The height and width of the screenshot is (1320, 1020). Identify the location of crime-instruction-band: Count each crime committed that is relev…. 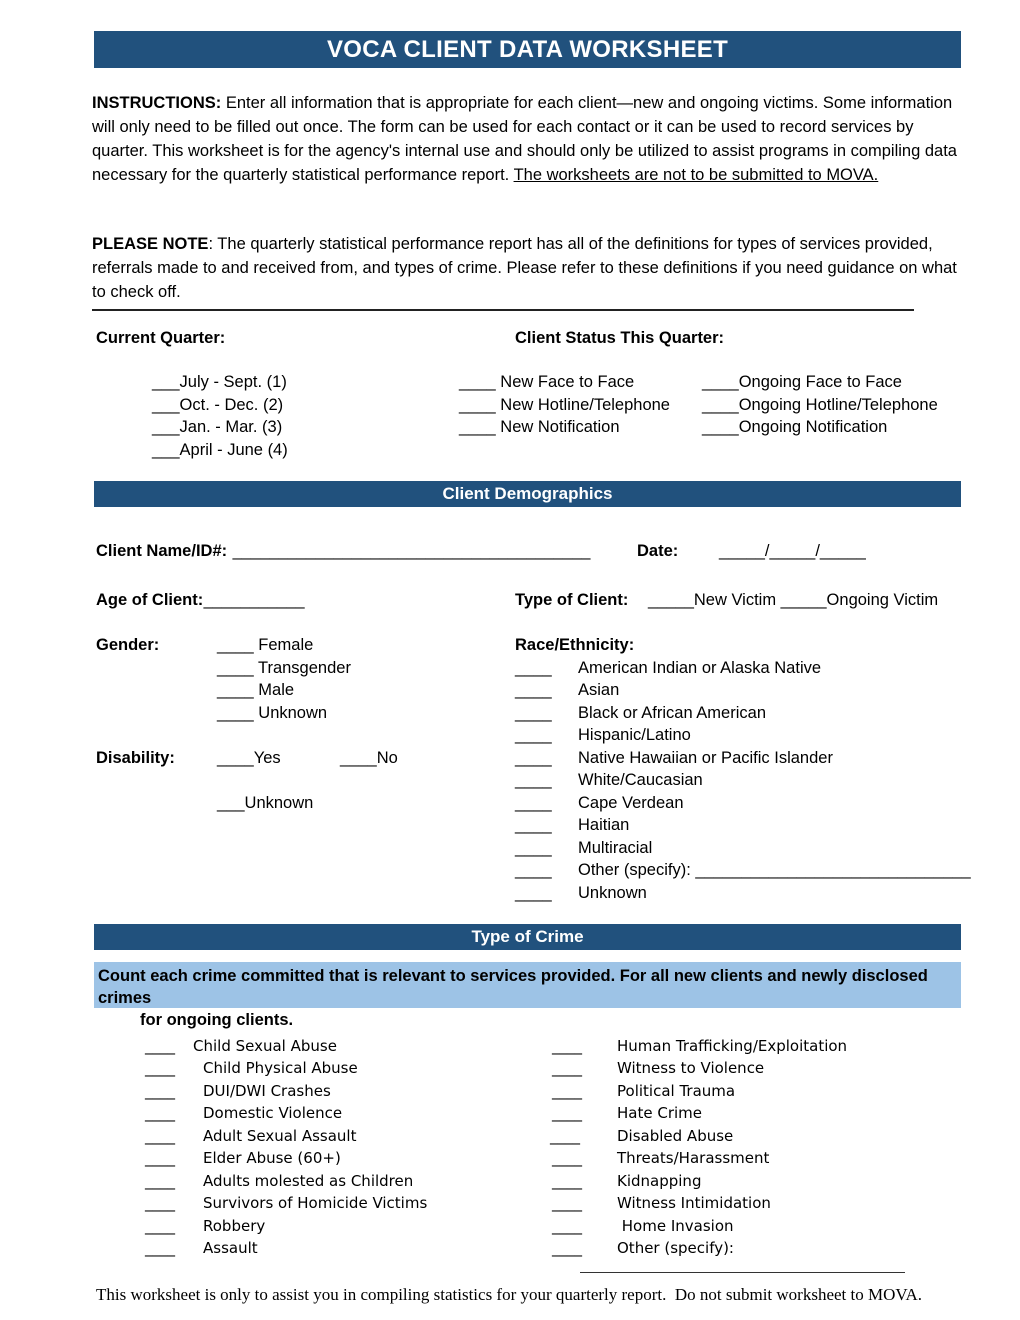
(527, 995).